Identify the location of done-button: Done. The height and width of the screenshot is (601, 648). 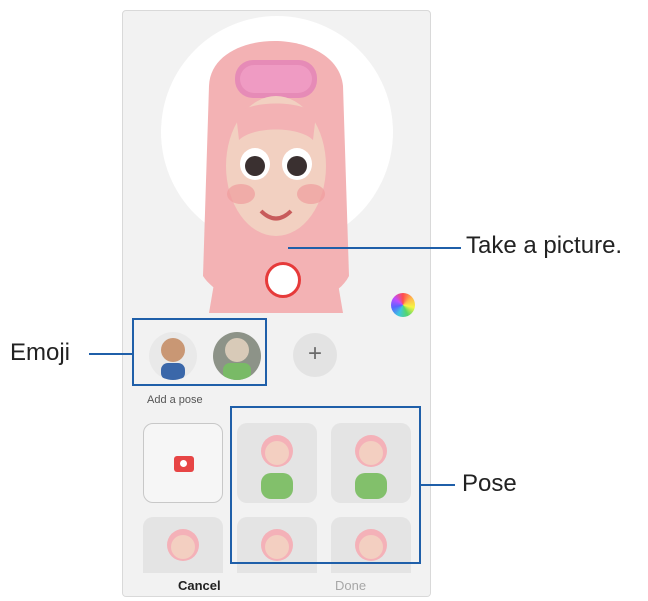
(350, 585).